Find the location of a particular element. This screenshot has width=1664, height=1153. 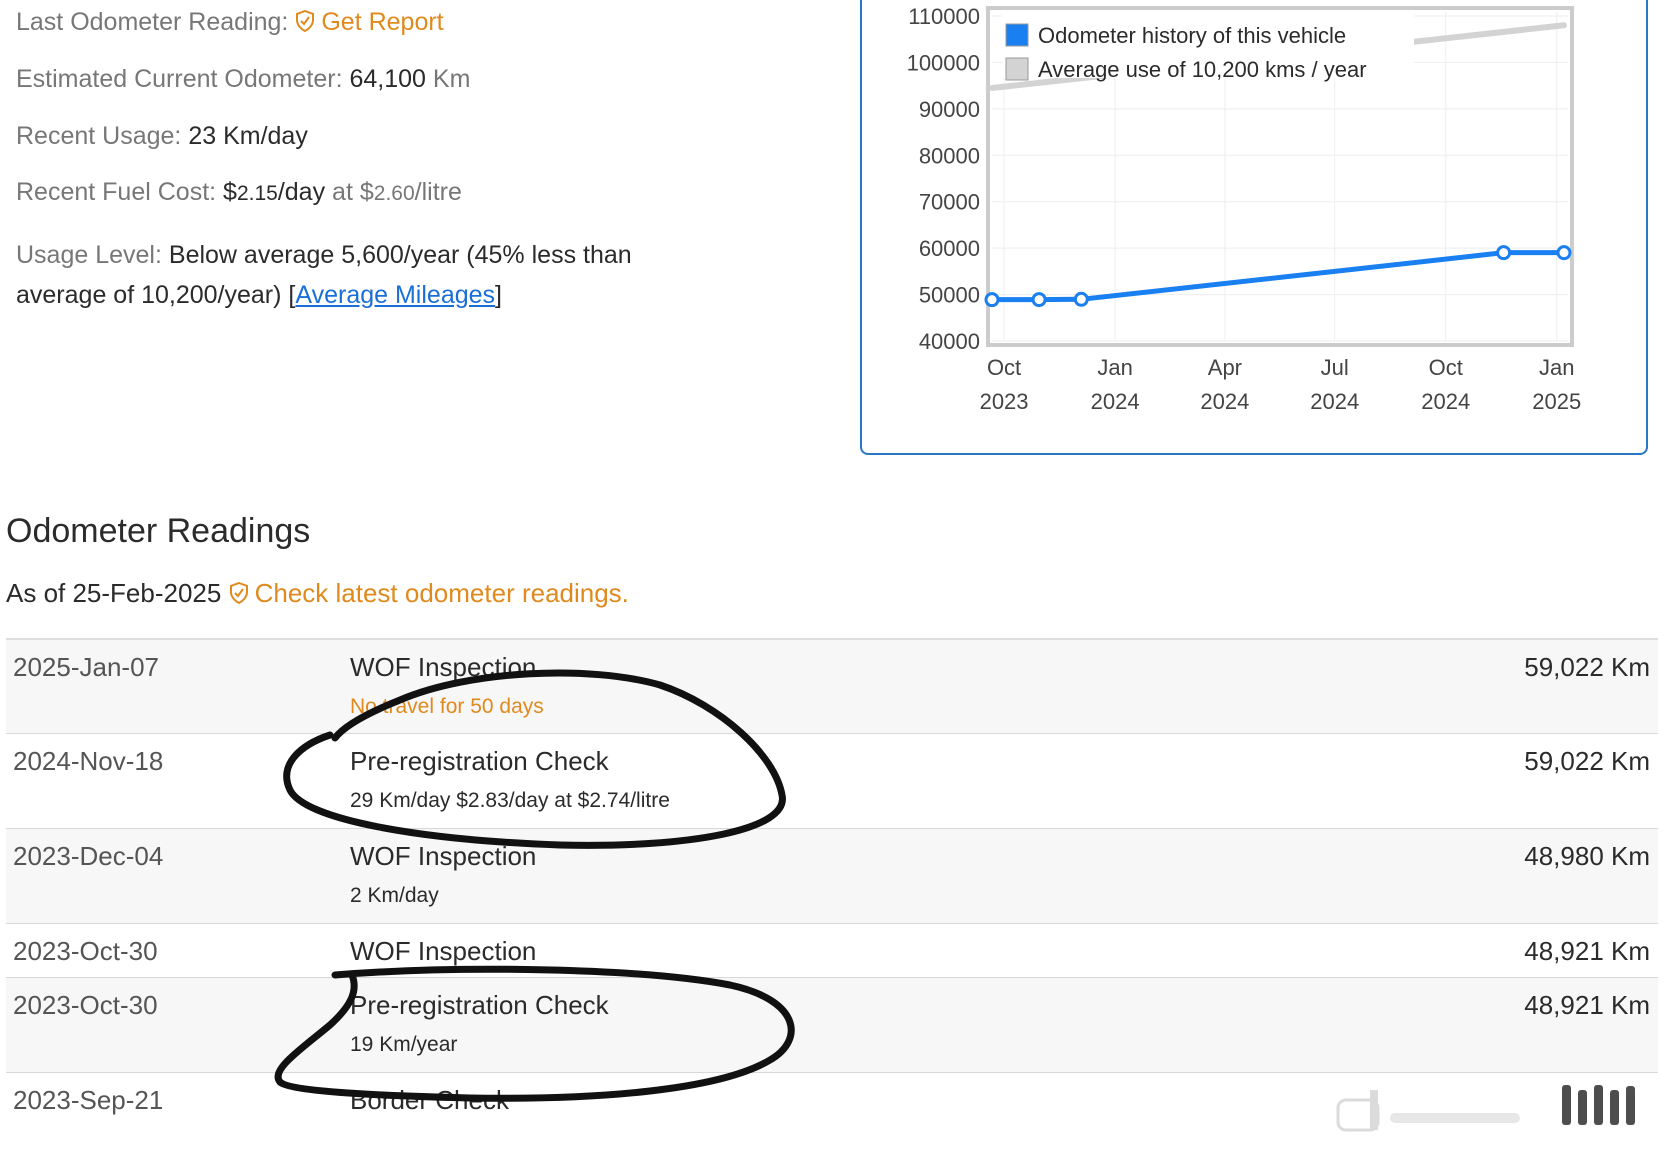

table-row: 2023-Sep-21 Border Check is located at coordinates (832, 1113).